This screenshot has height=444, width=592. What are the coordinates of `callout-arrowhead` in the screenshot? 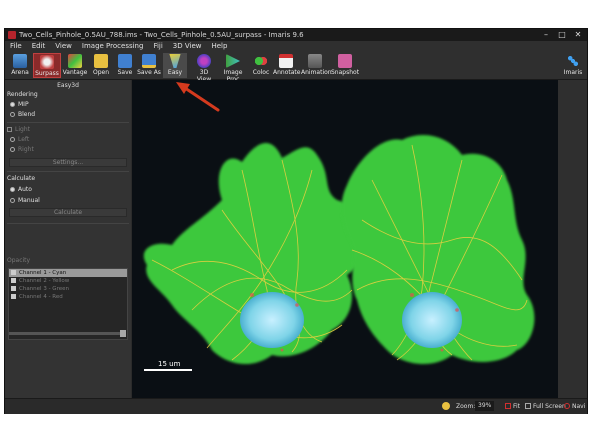 It's located at (183, 88).